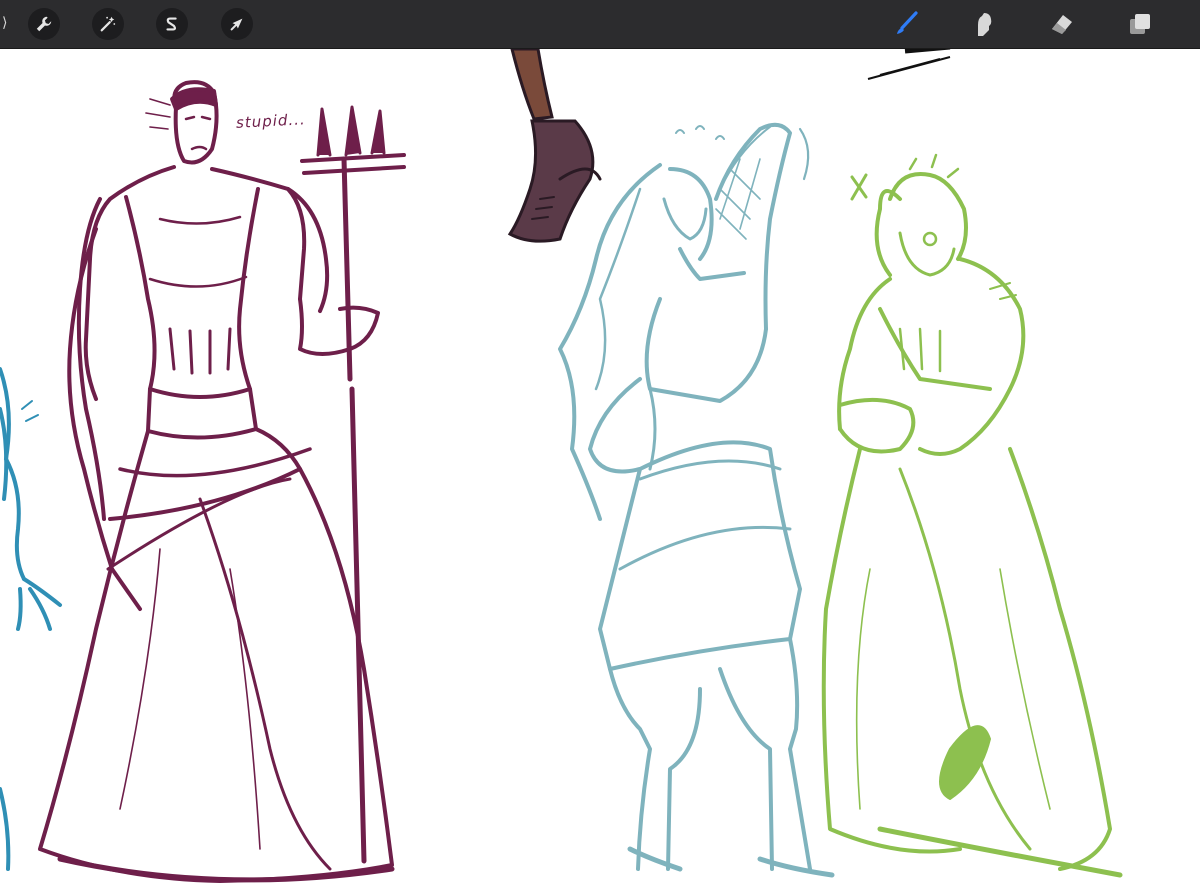 Image resolution: width=1200 pixels, height=895 pixels. What do you see at coordinates (44, 24) in the screenshot?
I see `wrench-icon` at bounding box center [44, 24].